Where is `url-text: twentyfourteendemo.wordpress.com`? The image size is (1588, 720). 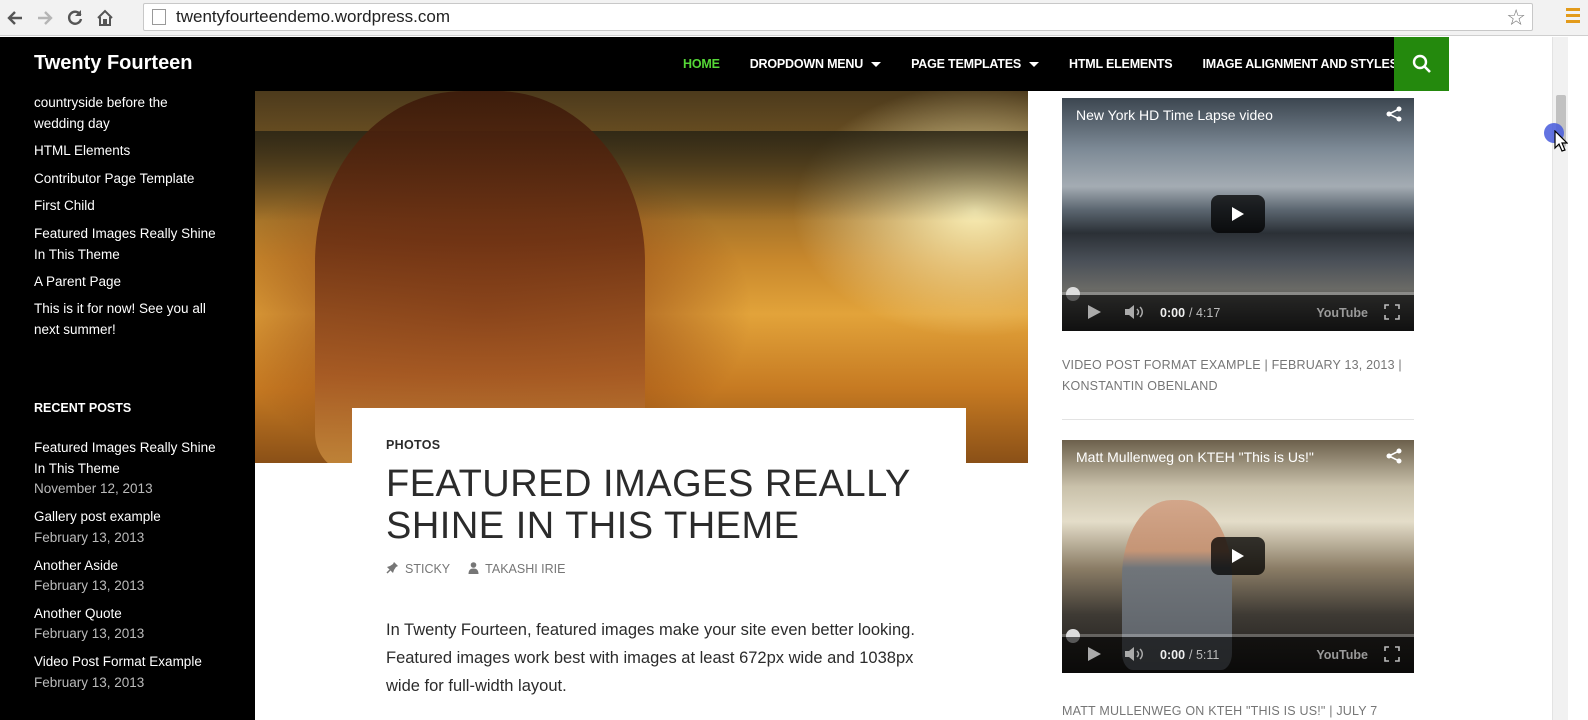
url-text: twentyfourteendemo.wordpress.com is located at coordinates (313, 16).